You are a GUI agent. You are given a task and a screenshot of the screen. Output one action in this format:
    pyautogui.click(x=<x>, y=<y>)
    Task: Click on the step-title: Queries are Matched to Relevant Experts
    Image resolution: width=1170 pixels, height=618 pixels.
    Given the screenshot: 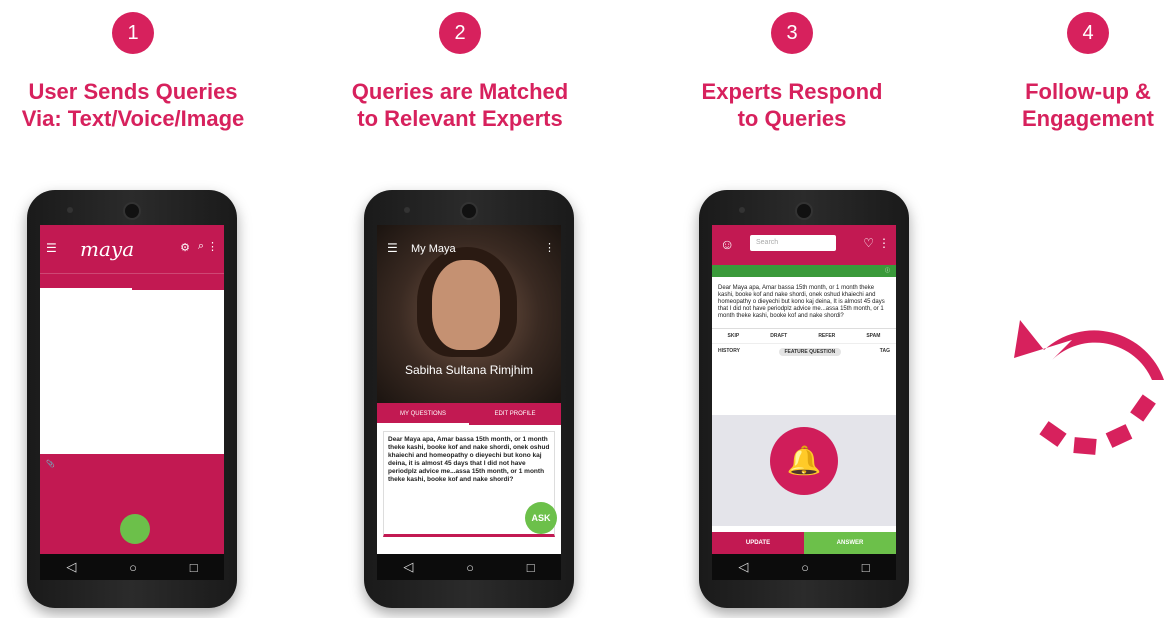 What is the action you would take?
    pyautogui.click(x=460, y=105)
    